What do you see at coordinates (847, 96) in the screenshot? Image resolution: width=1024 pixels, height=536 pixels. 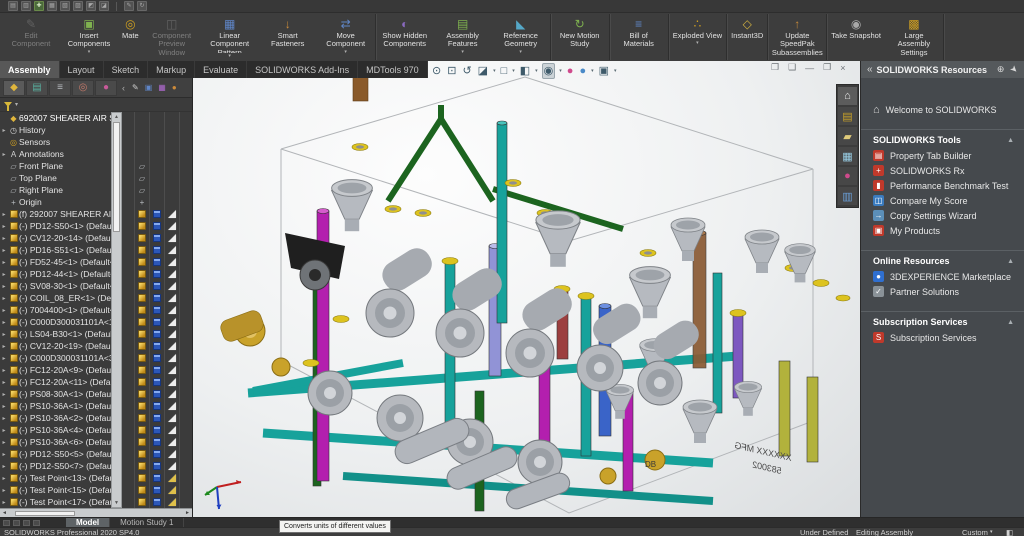 I see `solidworks-resources-tab: ⌂` at bounding box center [847, 96].